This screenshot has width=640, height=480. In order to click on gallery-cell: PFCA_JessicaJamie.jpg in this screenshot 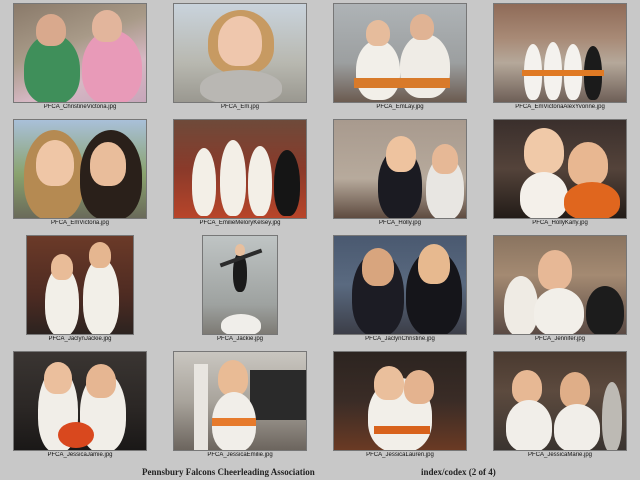, I will do `click(80, 406)`.